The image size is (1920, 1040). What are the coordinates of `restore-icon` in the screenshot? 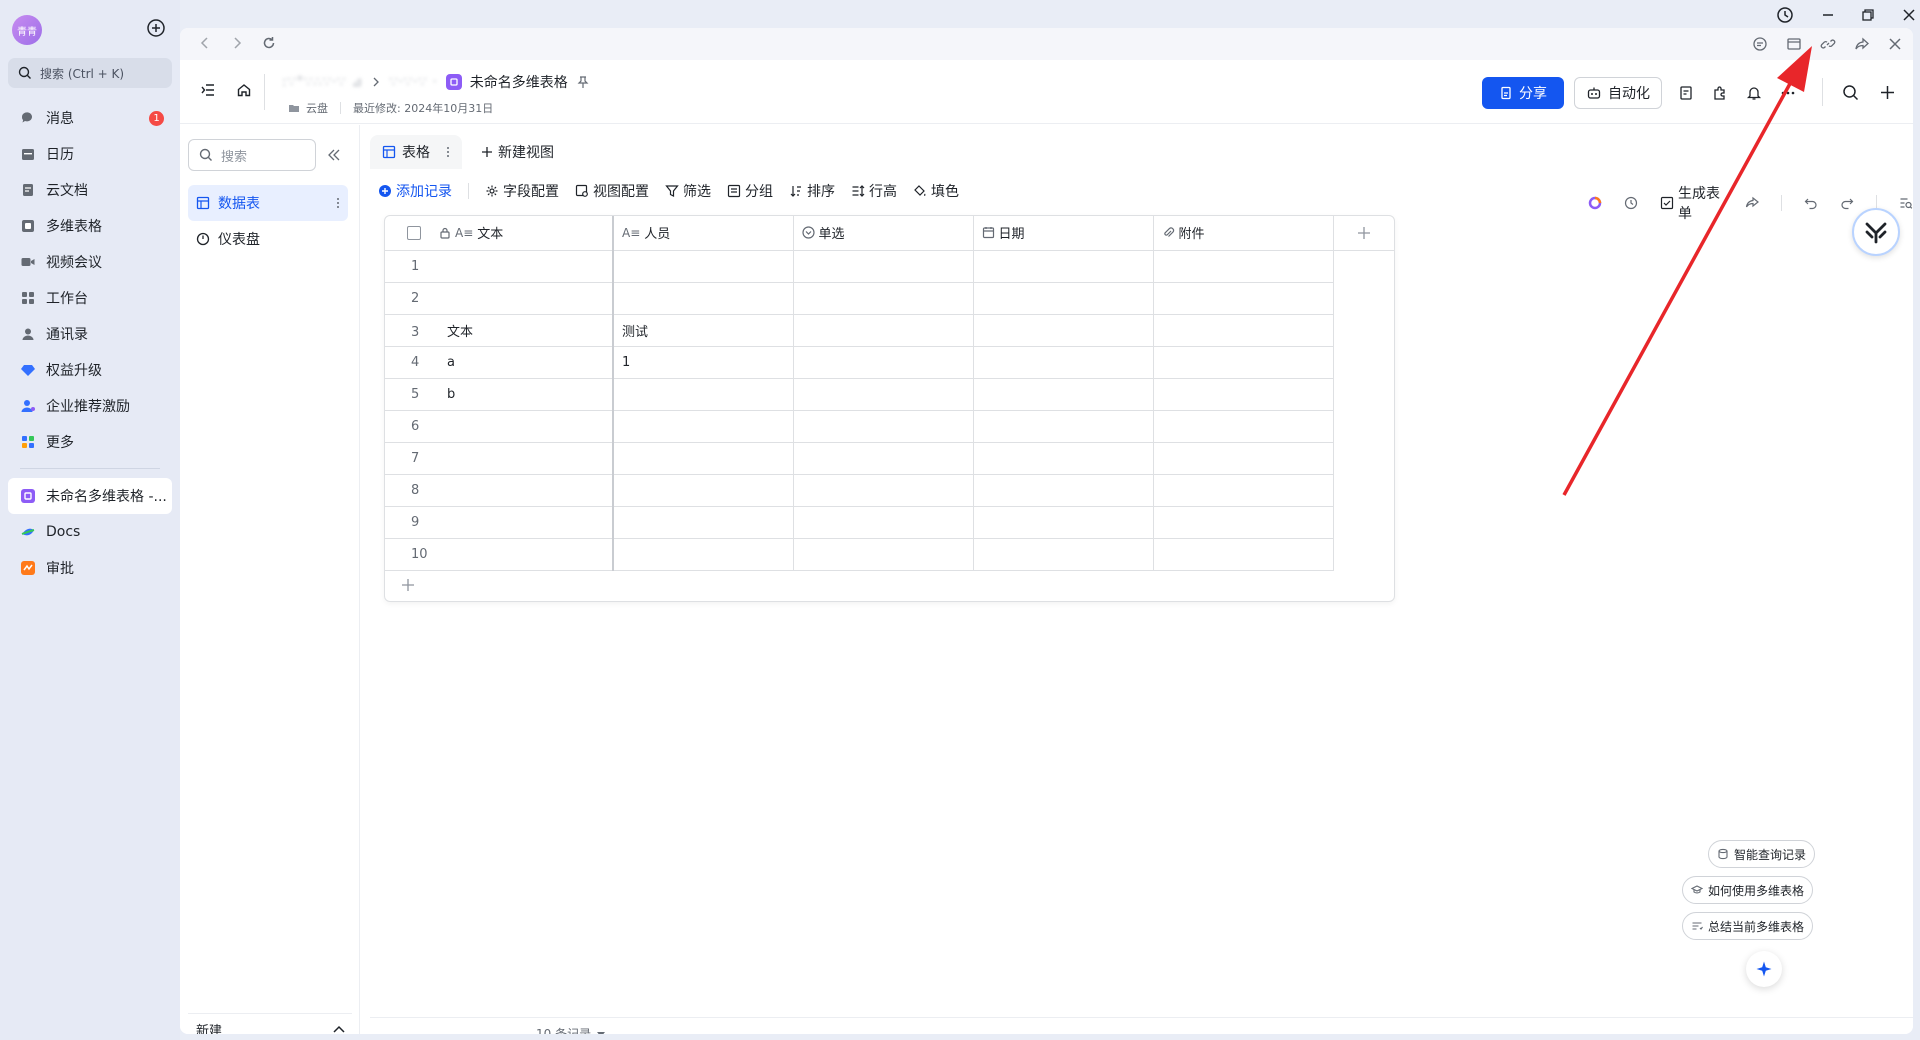 It's located at (1868, 15).